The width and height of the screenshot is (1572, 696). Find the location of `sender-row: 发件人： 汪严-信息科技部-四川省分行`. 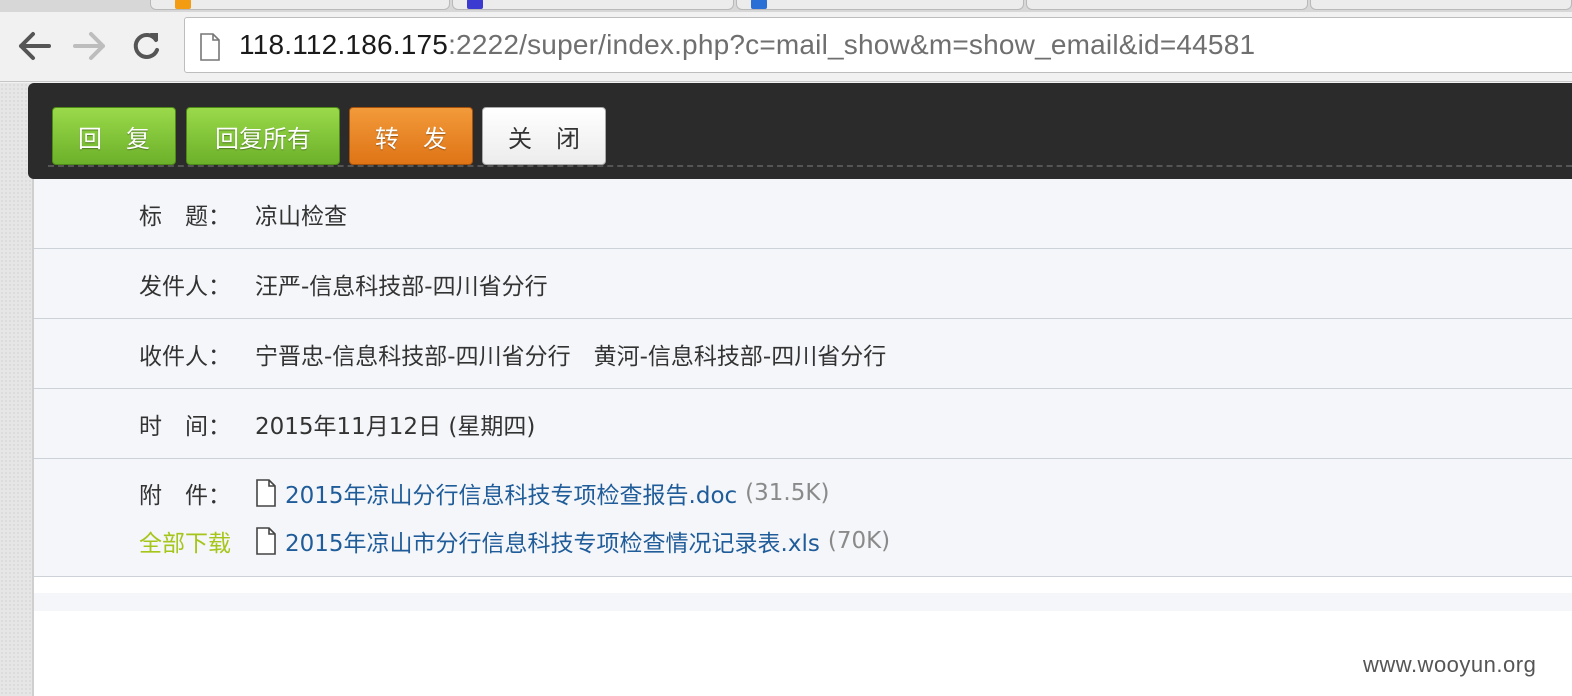

sender-row: 发件人： 汪严-信息科技部-四川省分行 is located at coordinates (803, 284).